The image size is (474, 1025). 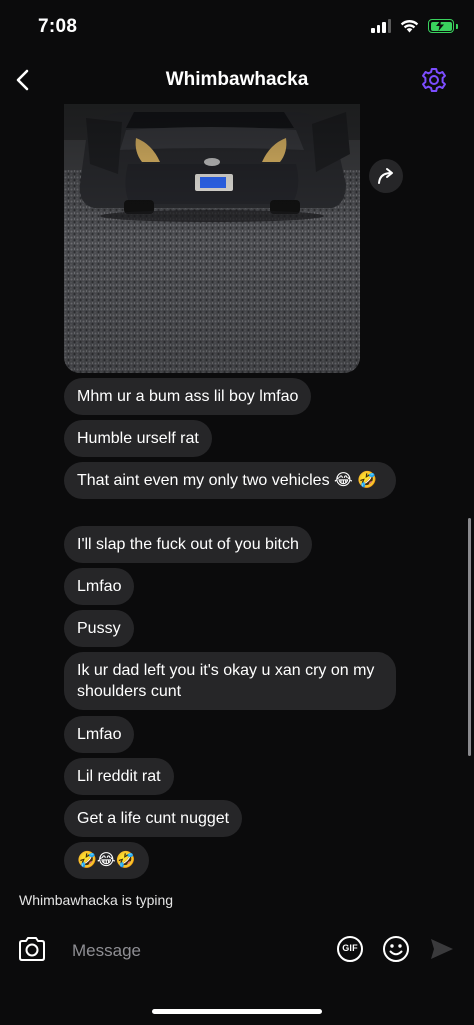 What do you see at coordinates (188, 396) in the screenshot?
I see `message-bubble: Mhm ur a bum ass lil boy lmfao` at bounding box center [188, 396].